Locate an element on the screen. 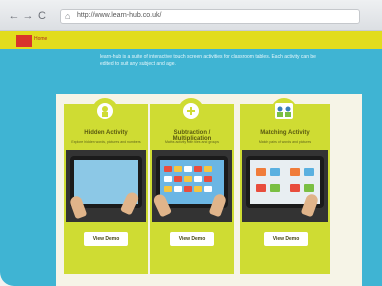  nav-item-label: Home is located at coordinates (40, 39).